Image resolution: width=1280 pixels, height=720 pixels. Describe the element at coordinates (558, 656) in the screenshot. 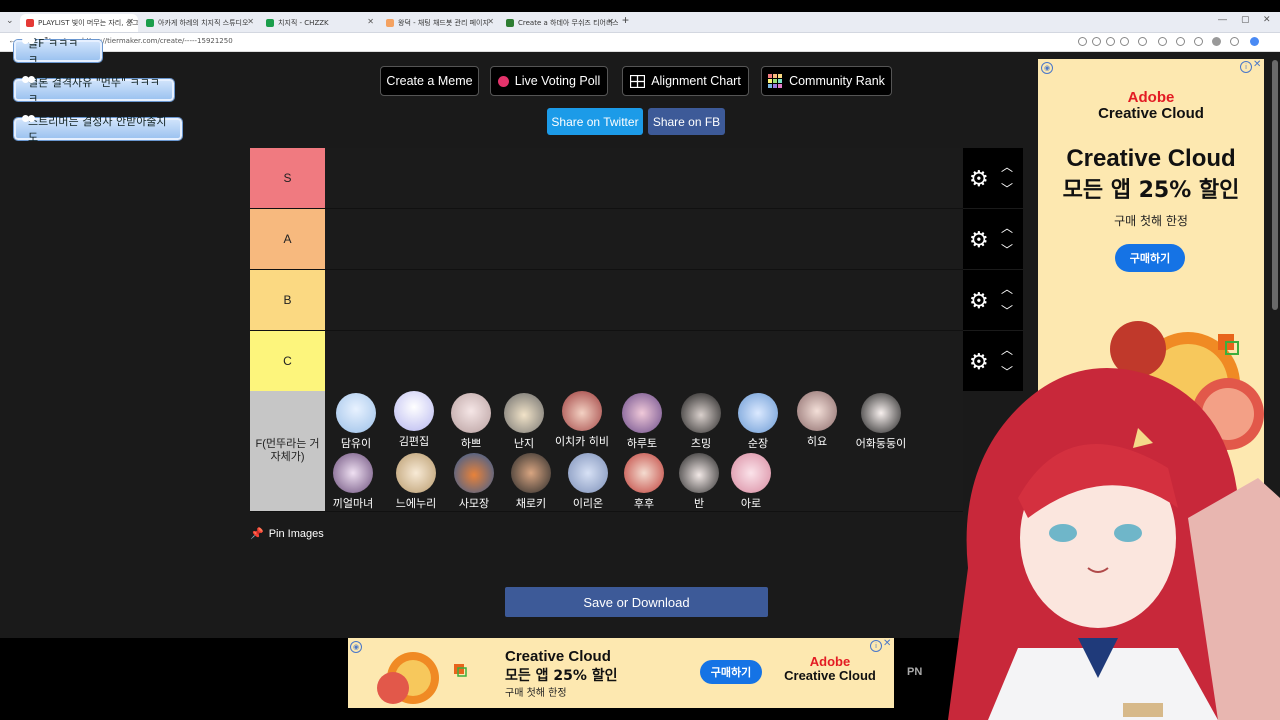

I see `ad-headline: Creative Cloud` at that location.